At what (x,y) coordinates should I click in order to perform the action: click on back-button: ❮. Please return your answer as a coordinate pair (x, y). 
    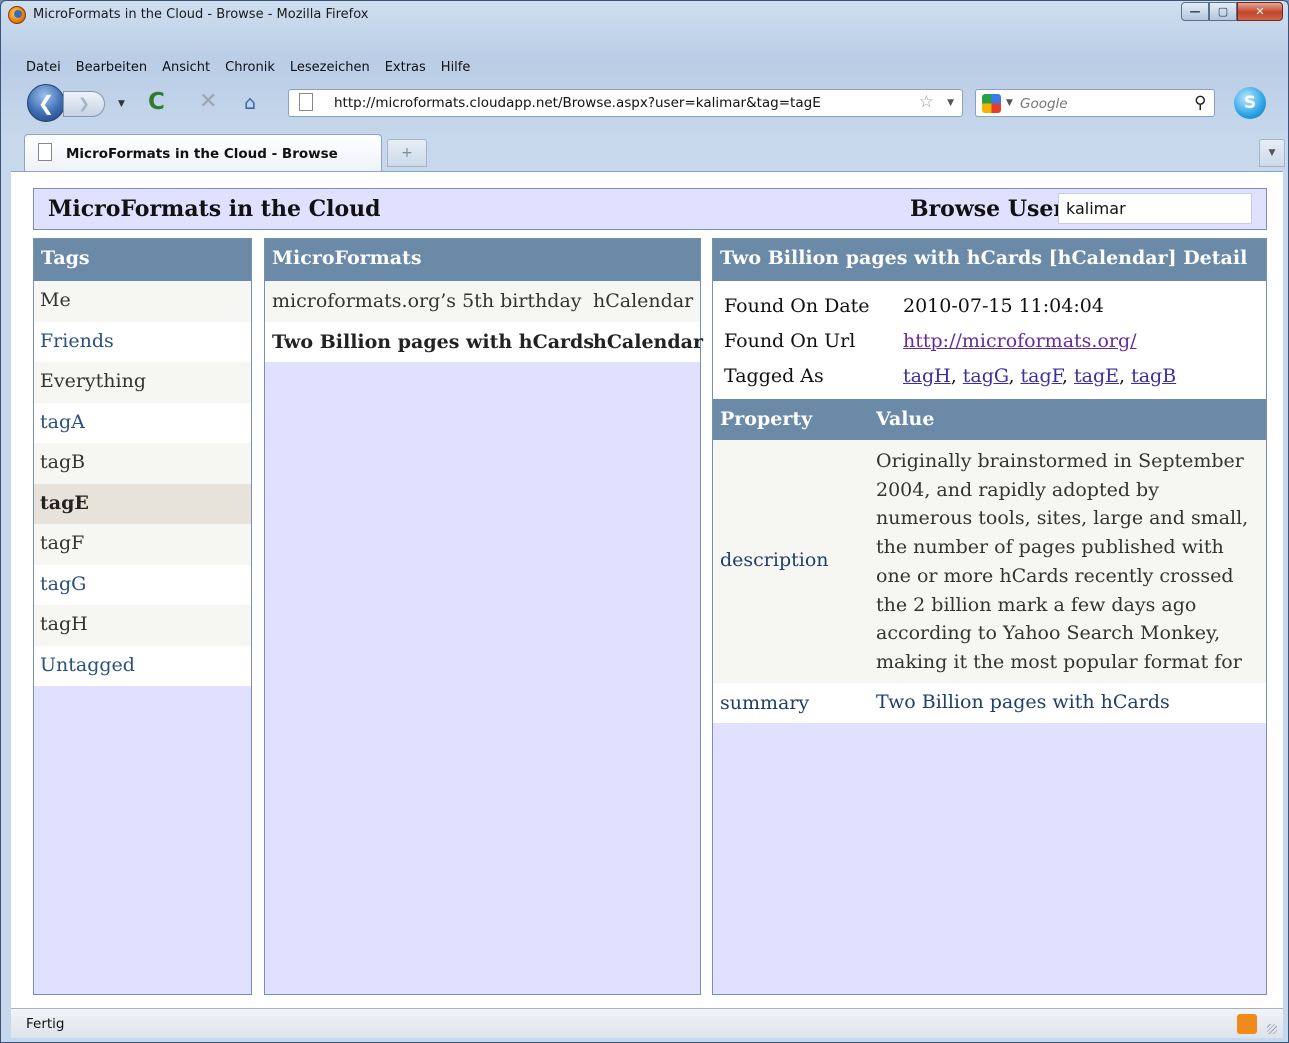
    Looking at the image, I should click on (46, 103).